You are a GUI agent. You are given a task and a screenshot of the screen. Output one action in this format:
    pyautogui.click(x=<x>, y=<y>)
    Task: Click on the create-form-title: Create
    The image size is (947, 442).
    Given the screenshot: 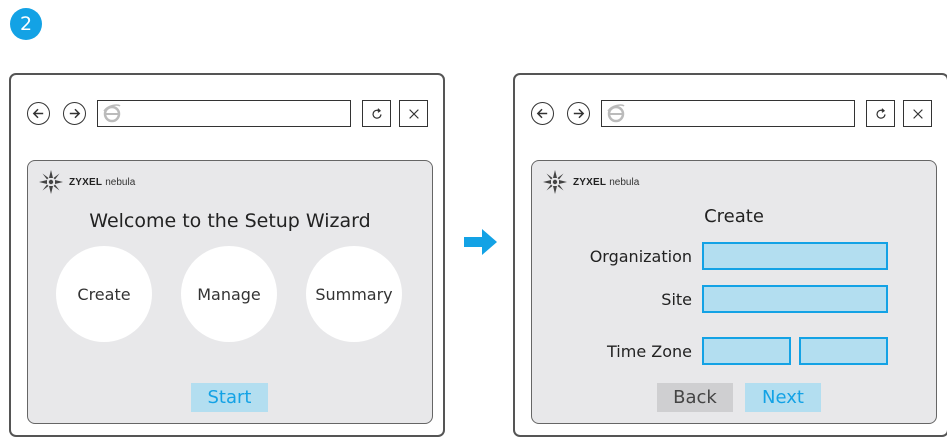 What is the action you would take?
    pyautogui.click(x=734, y=216)
    